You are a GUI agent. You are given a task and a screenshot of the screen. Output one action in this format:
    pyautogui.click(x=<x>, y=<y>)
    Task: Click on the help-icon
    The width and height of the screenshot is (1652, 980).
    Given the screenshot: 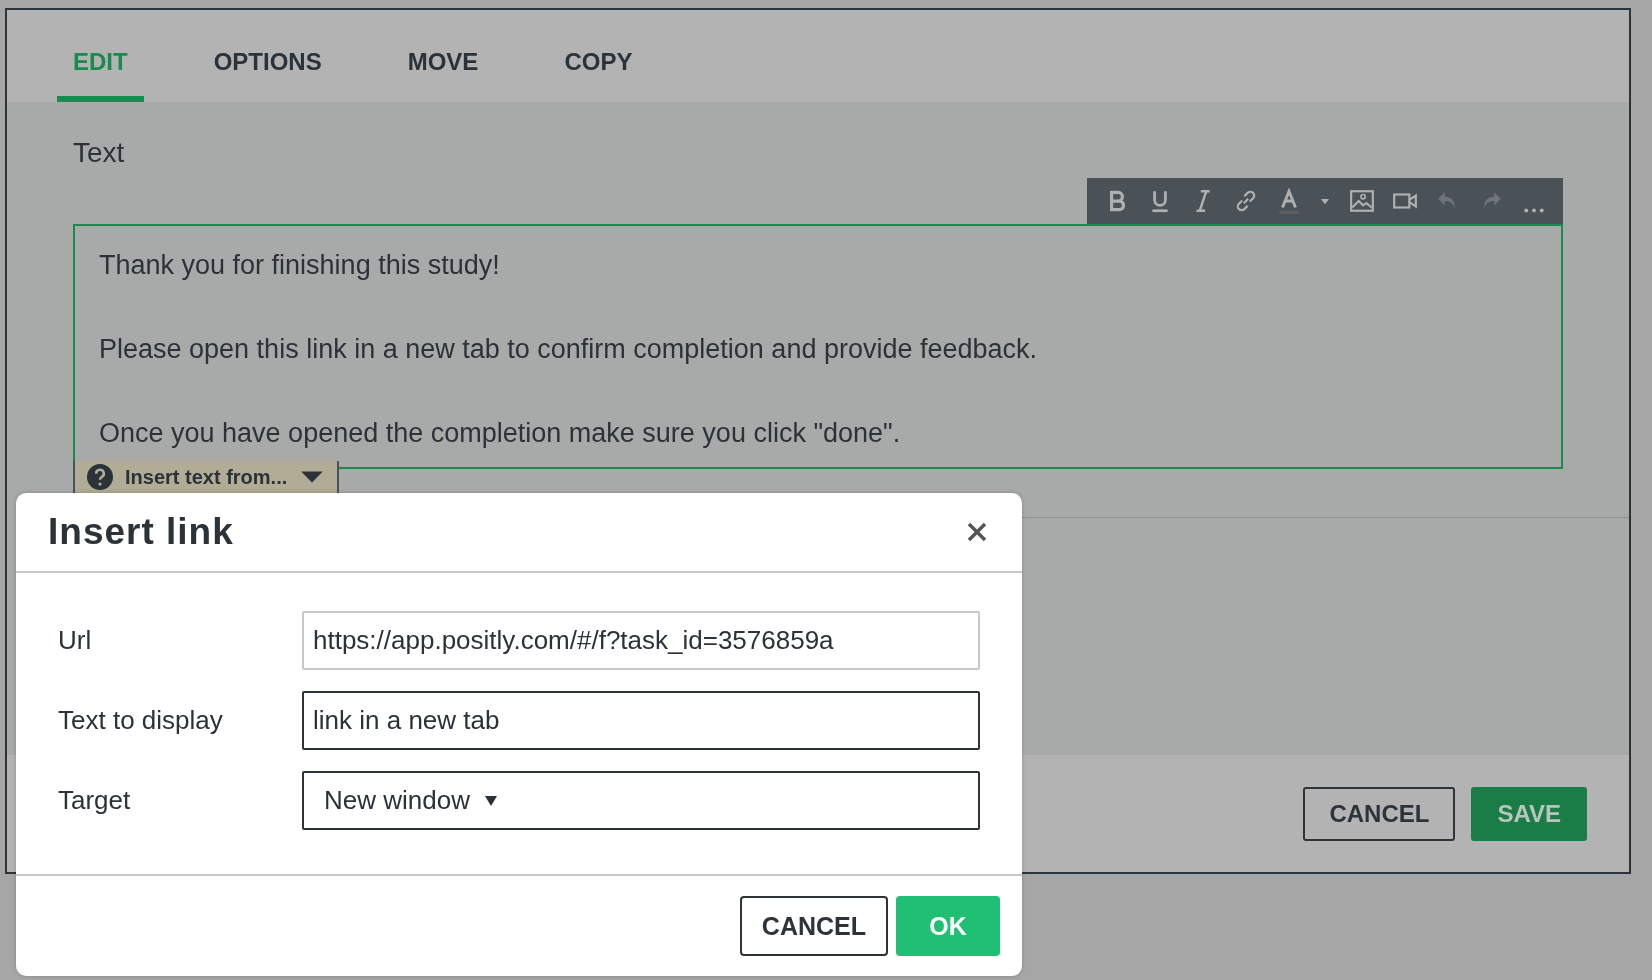 What is the action you would take?
    pyautogui.click(x=100, y=477)
    